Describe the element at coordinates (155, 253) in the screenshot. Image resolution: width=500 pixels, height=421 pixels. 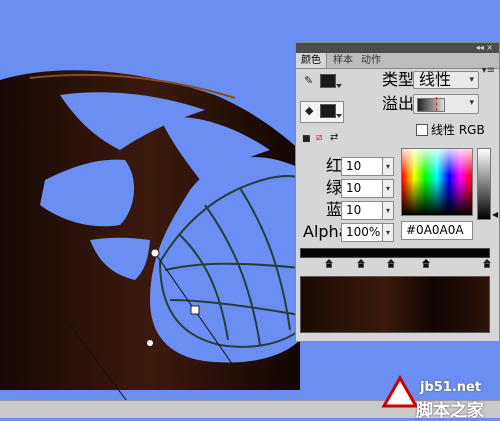
I see `gradient-center-handle` at that location.